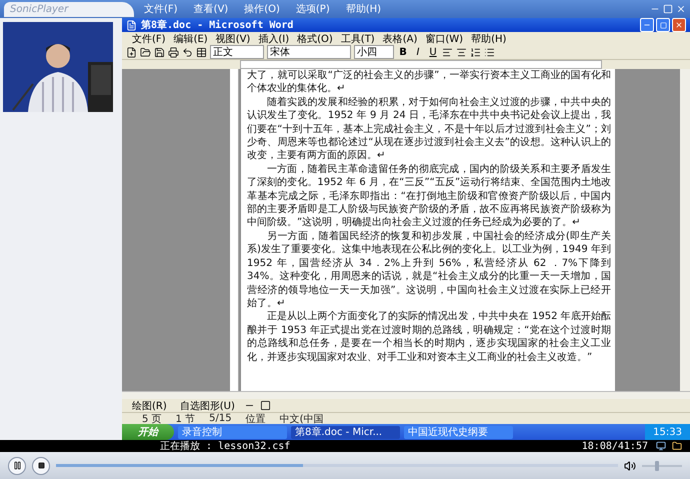 This screenshot has height=479, width=690. Describe the element at coordinates (418, 52) in the screenshot. I see `format-button: I` at that location.